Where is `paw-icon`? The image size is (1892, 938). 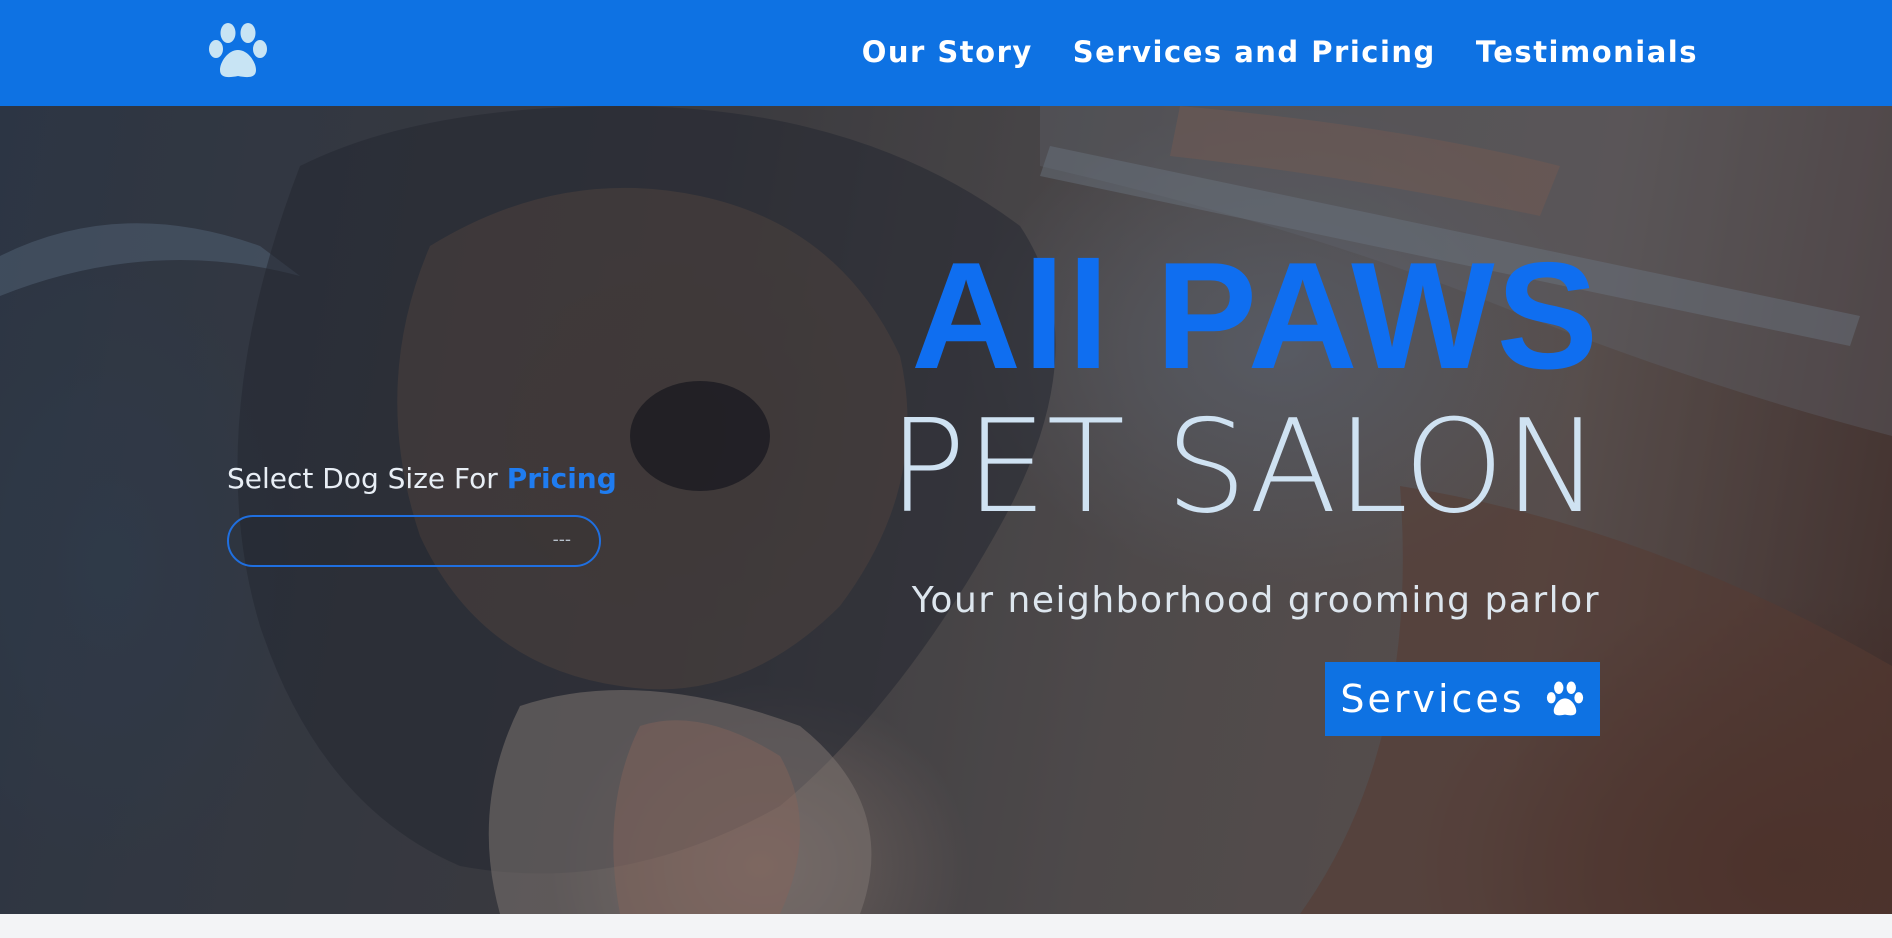 paw-icon is located at coordinates (1564, 698).